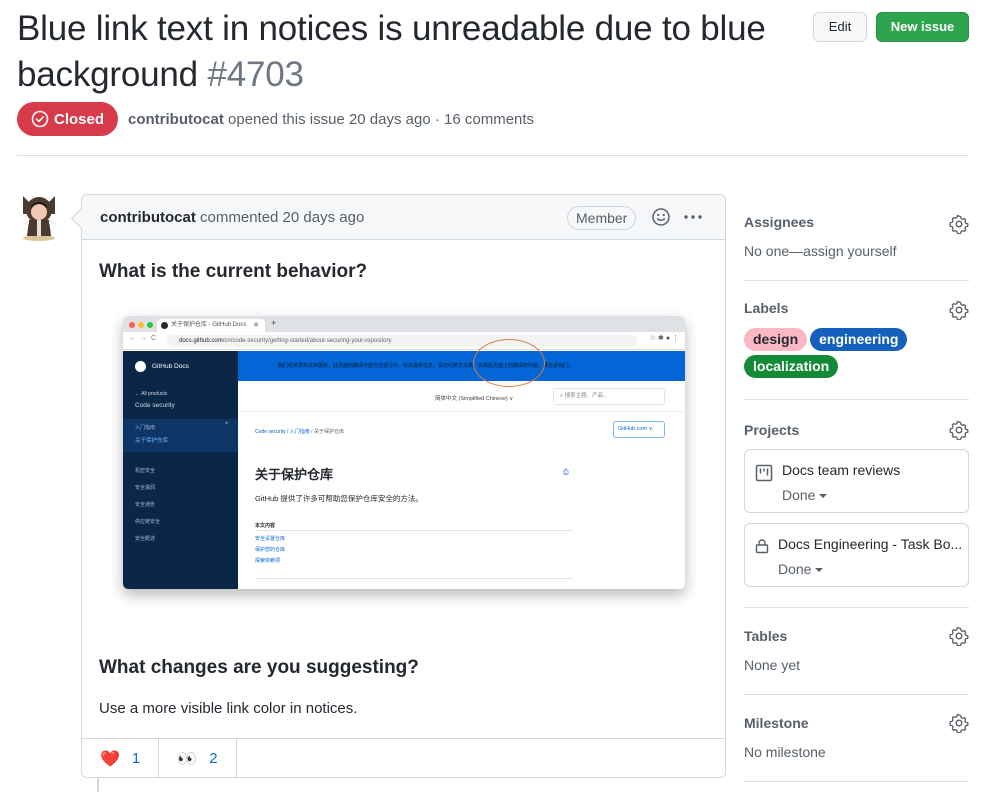 The image size is (996, 792). I want to click on timeline-line, so click(98, 785).